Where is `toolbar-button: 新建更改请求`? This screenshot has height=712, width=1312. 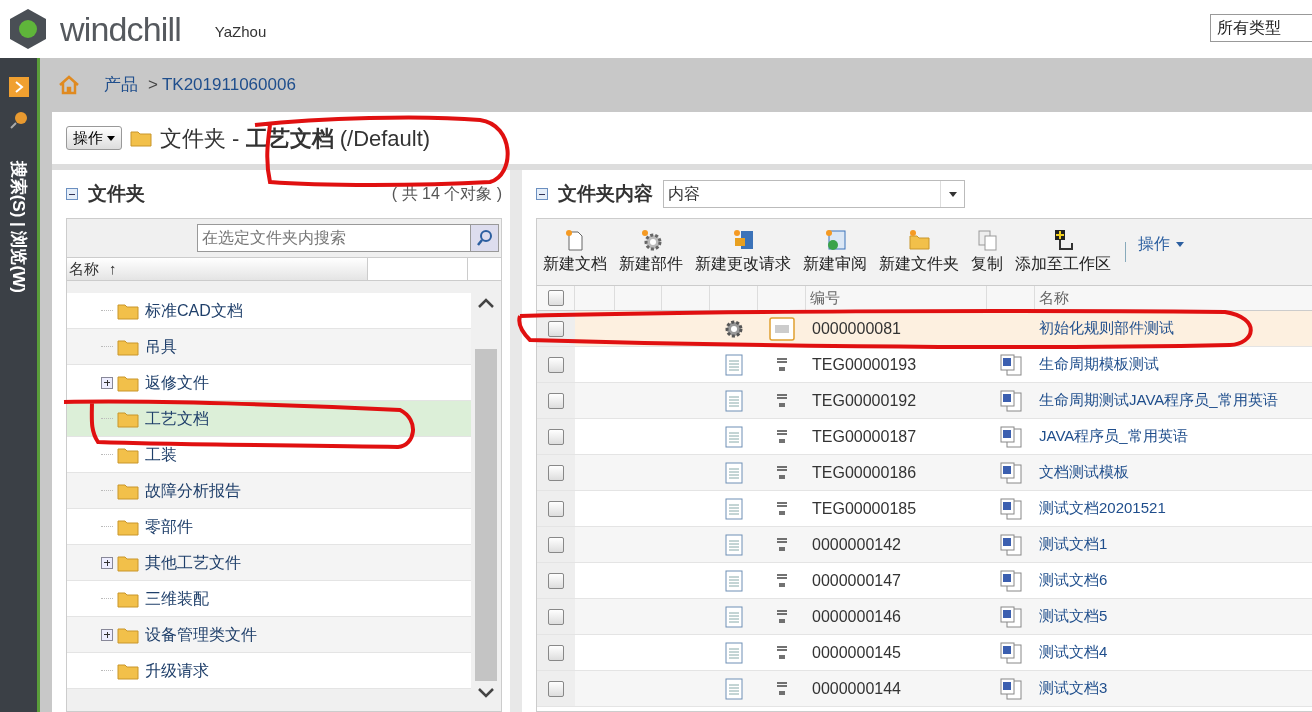
toolbar-button: 新建更改请求 is located at coordinates (743, 252).